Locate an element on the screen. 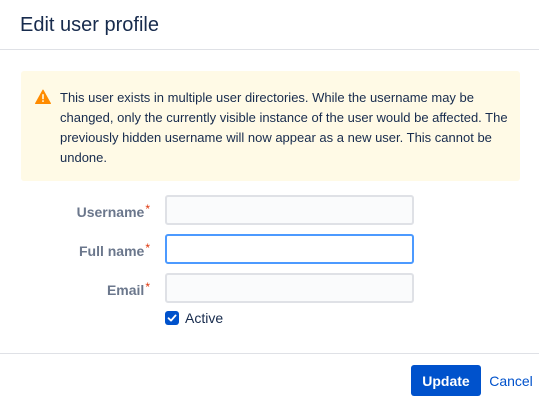 The image size is (539, 403). checkmark-icon is located at coordinates (172, 318).